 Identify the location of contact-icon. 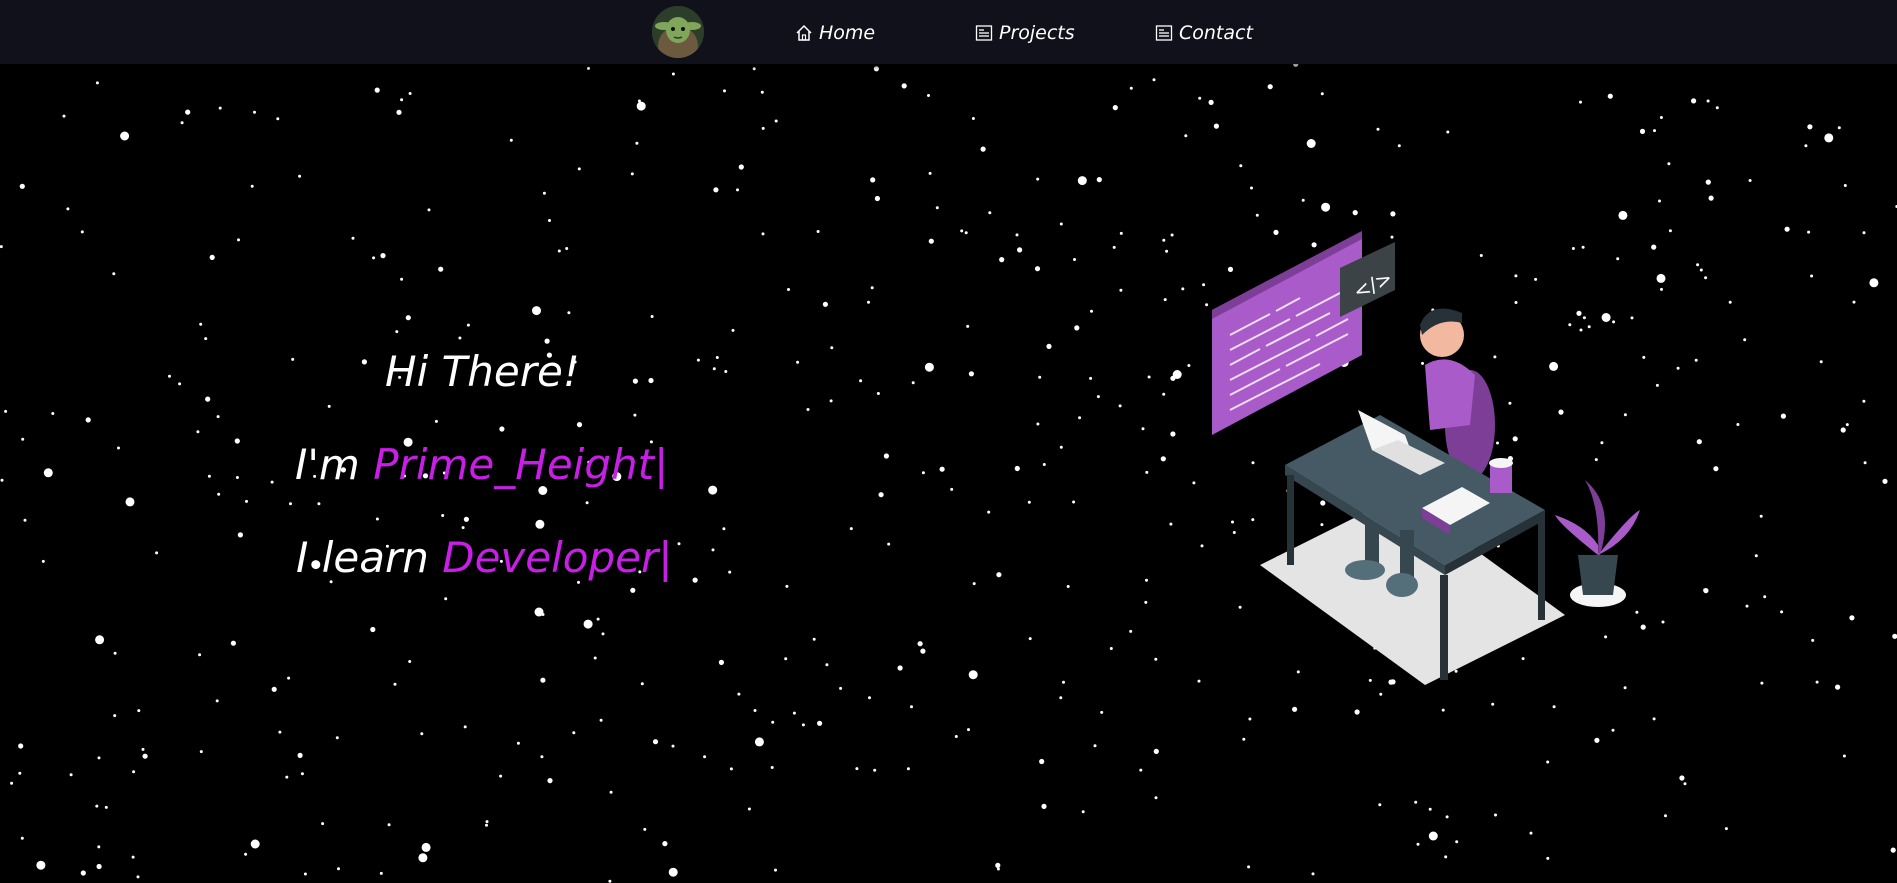
(1164, 33).